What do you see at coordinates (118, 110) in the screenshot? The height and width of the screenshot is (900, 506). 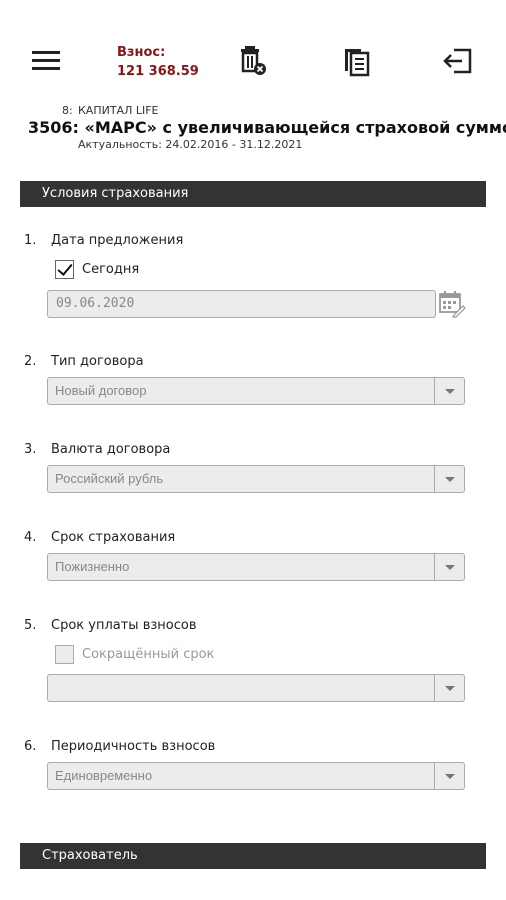 I see `product-category: КАПИТАЛ LIFE` at bounding box center [118, 110].